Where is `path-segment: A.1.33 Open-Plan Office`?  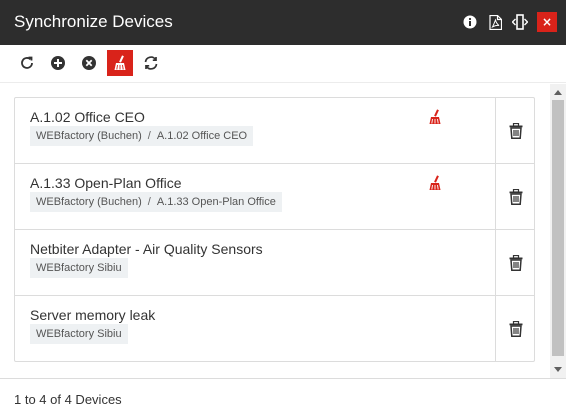
path-segment: A.1.33 Open-Plan Office is located at coordinates (216, 202).